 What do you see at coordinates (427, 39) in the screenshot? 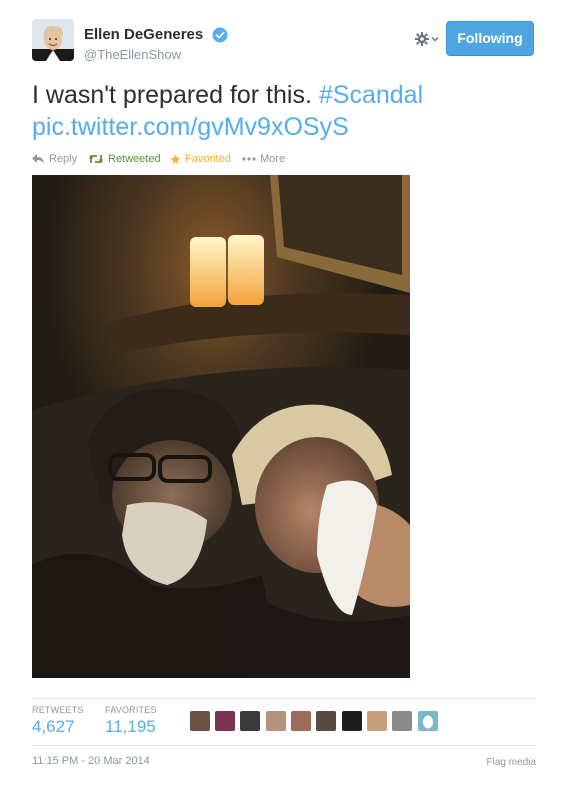
I see `gear-icon` at bounding box center [427, 39].